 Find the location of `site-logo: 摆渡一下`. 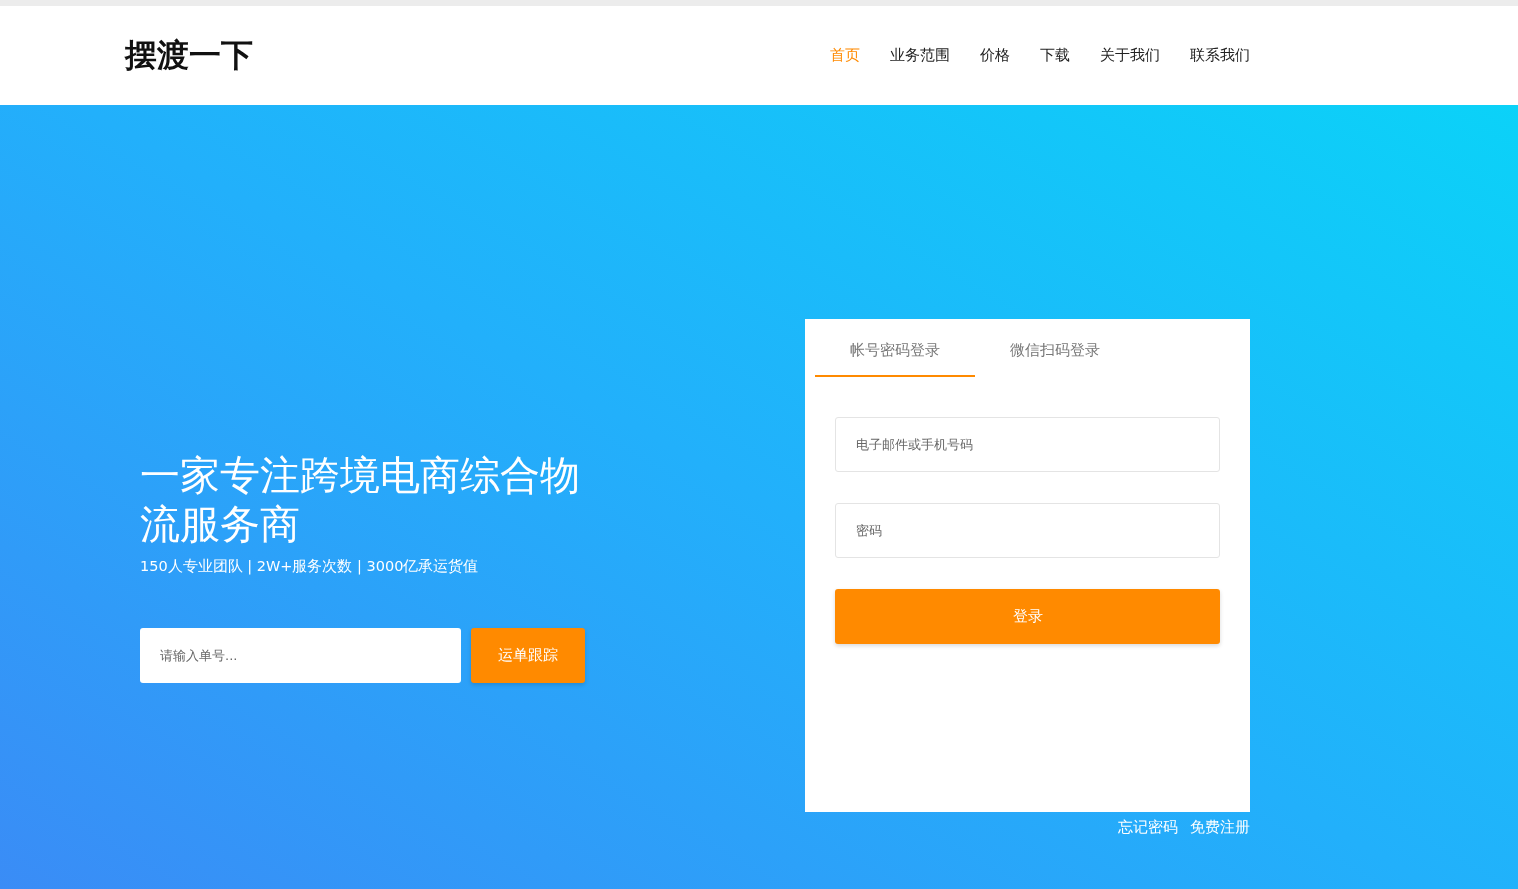

site-logo: 摆渡一下 is located at coordinates (189, 55).